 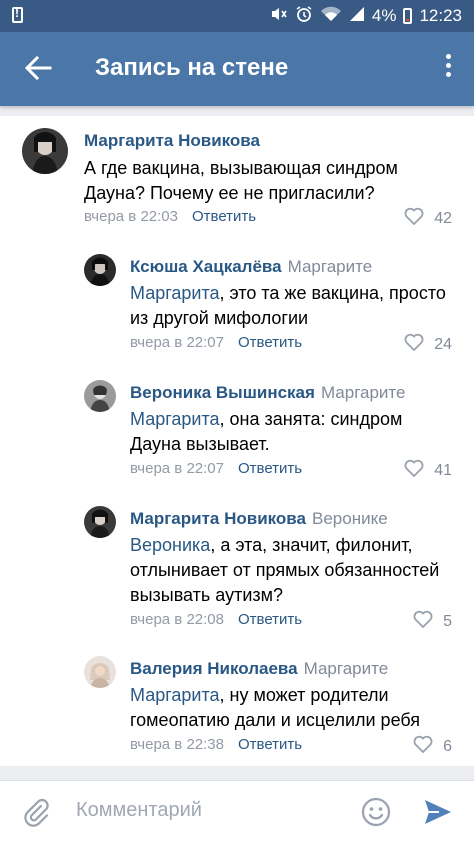 What do you see at coordinates (139, 810) in the screenshot?
I see `comment-input: Комментарий` at bounding box center [139, 810].